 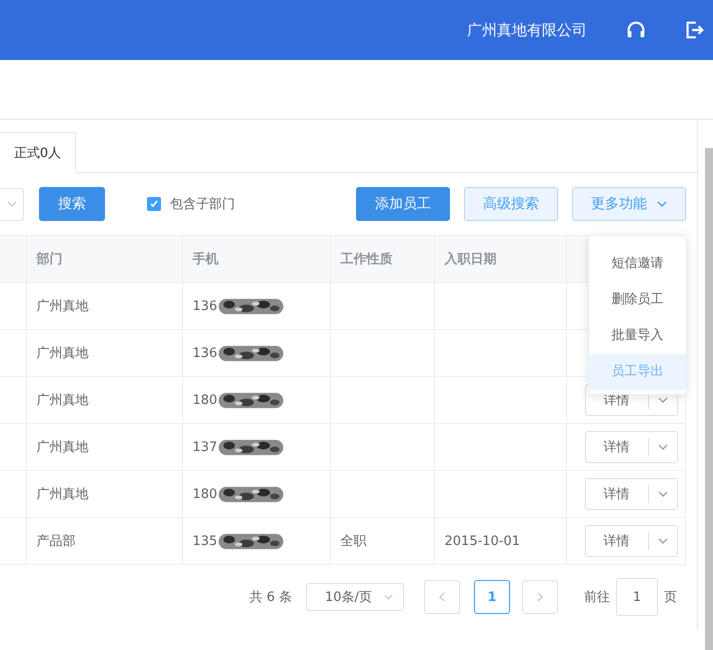 I want to click on previous-page-button, so click(x=442, y=597).